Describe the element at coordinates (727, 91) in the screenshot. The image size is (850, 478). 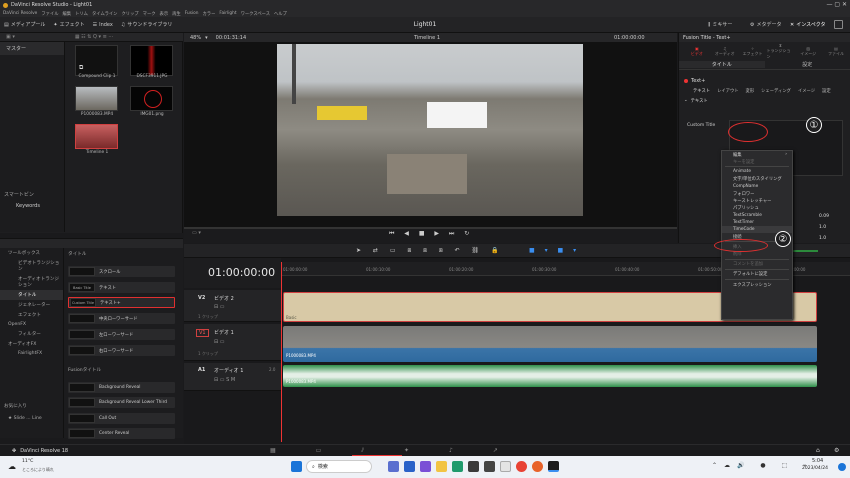
I see `text-tab-layout: レイアウト` at that location.